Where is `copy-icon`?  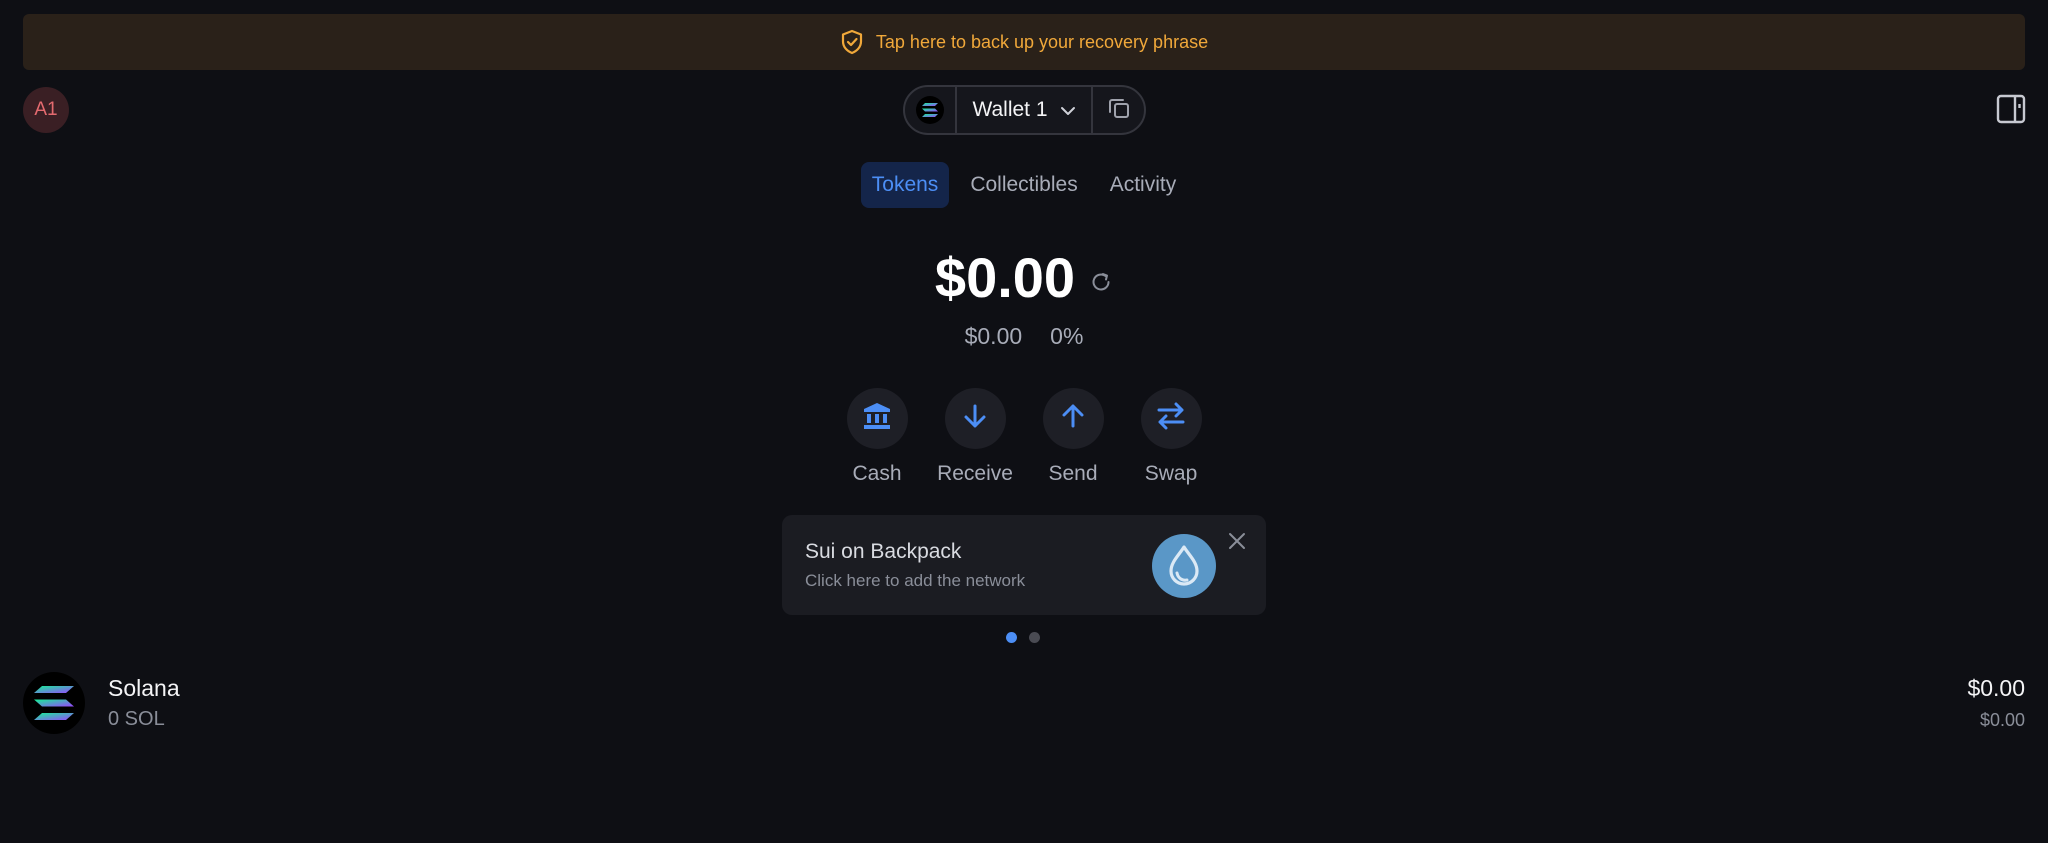
copy-icon is located at coordinates (1119, 110).